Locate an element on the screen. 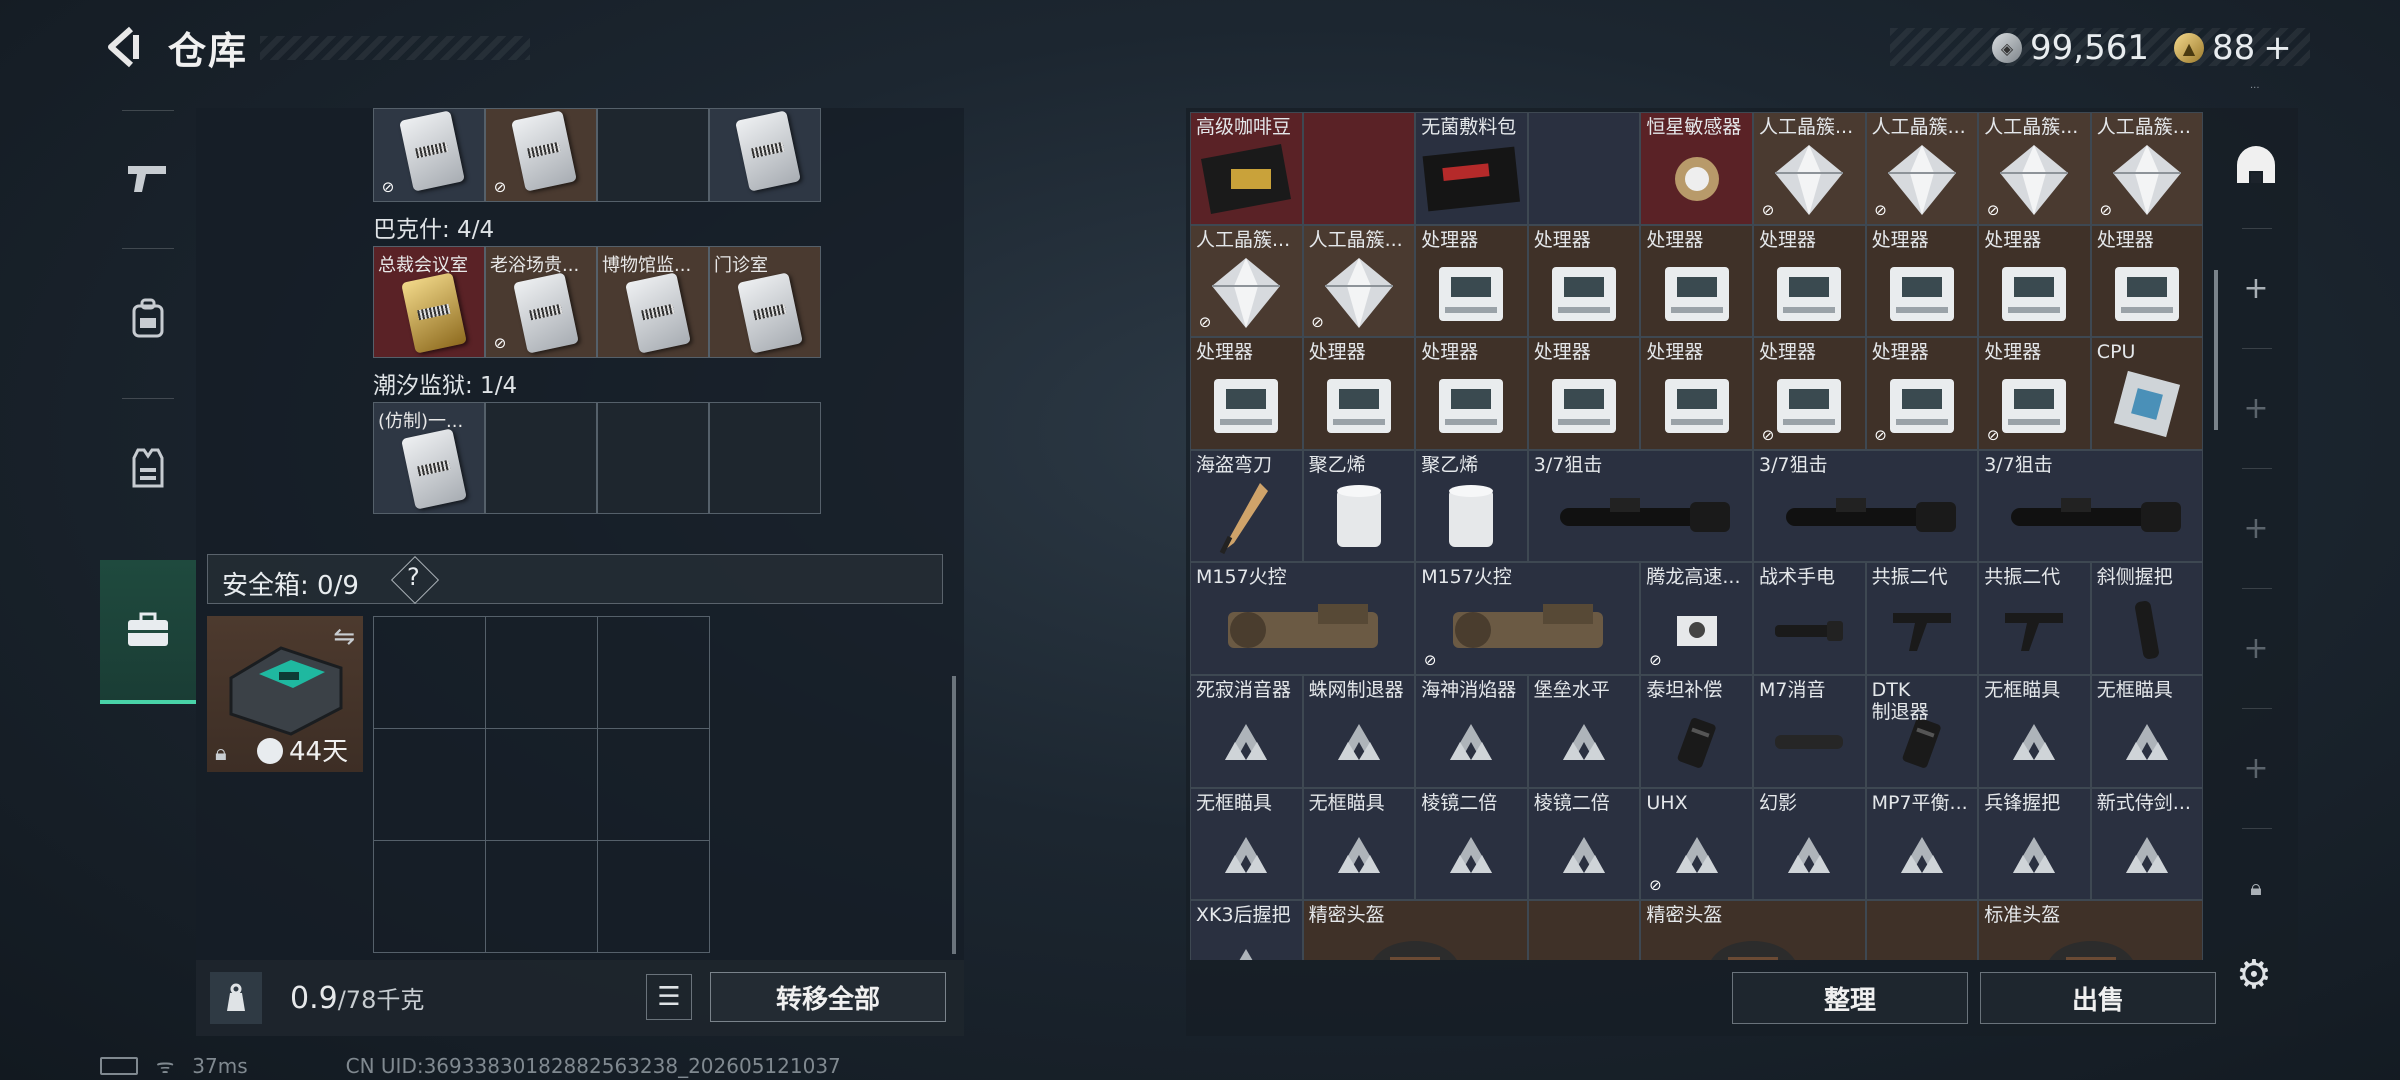 Image resolution: width=2400 pixels, height=1080 pixels. transfer-all-button: 转移全部 is located at coordinates (828, 997).